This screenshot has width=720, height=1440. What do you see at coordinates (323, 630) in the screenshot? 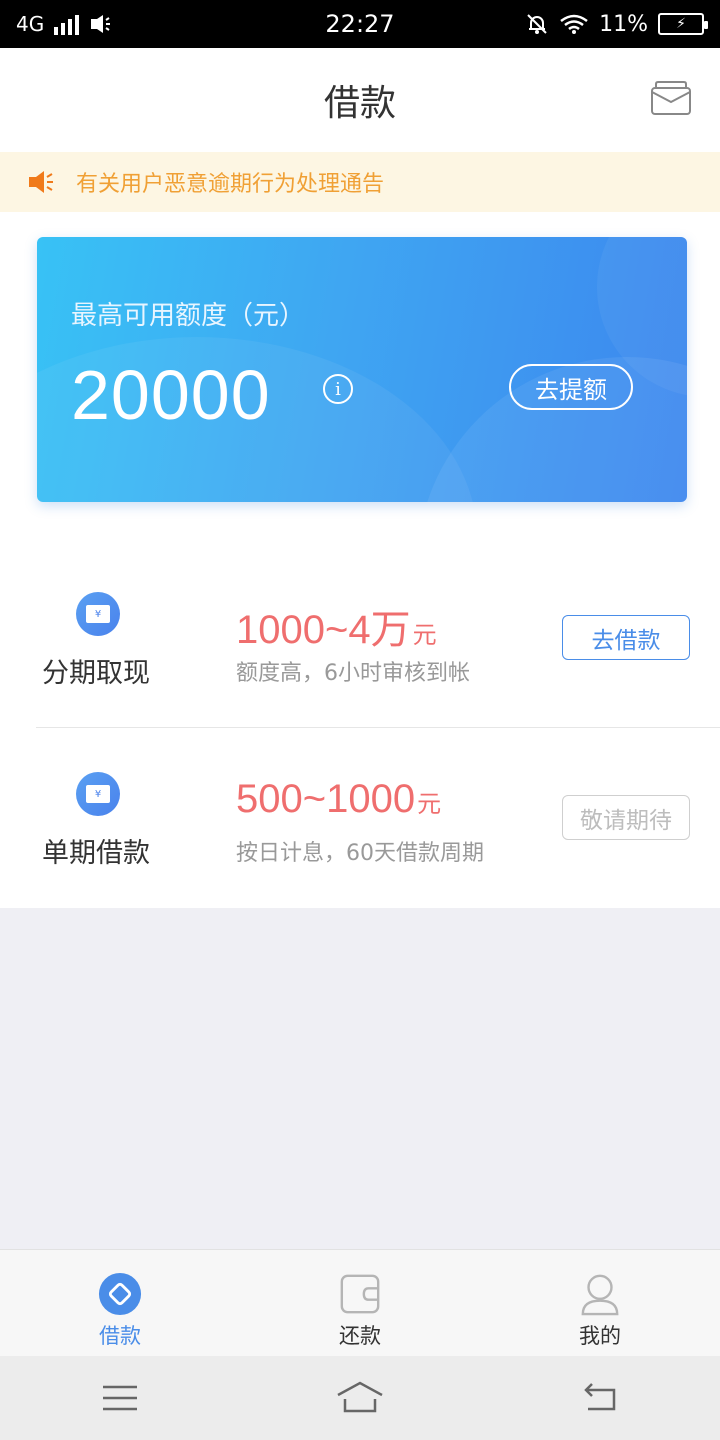
I see `range-value: 1000~4万` at bounding box center [323, 630].